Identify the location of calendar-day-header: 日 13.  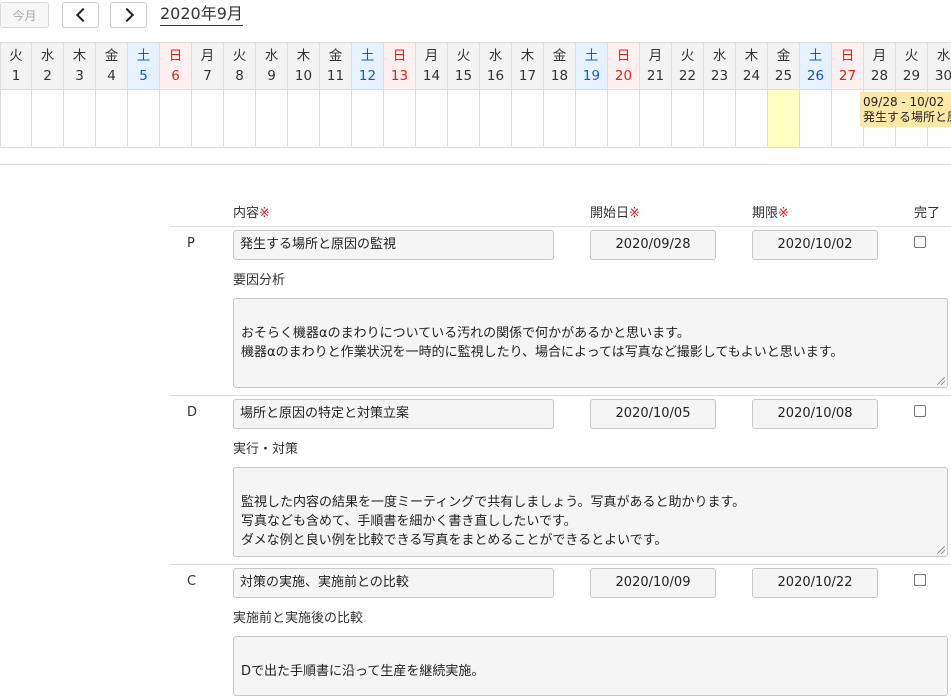
(400, 66).